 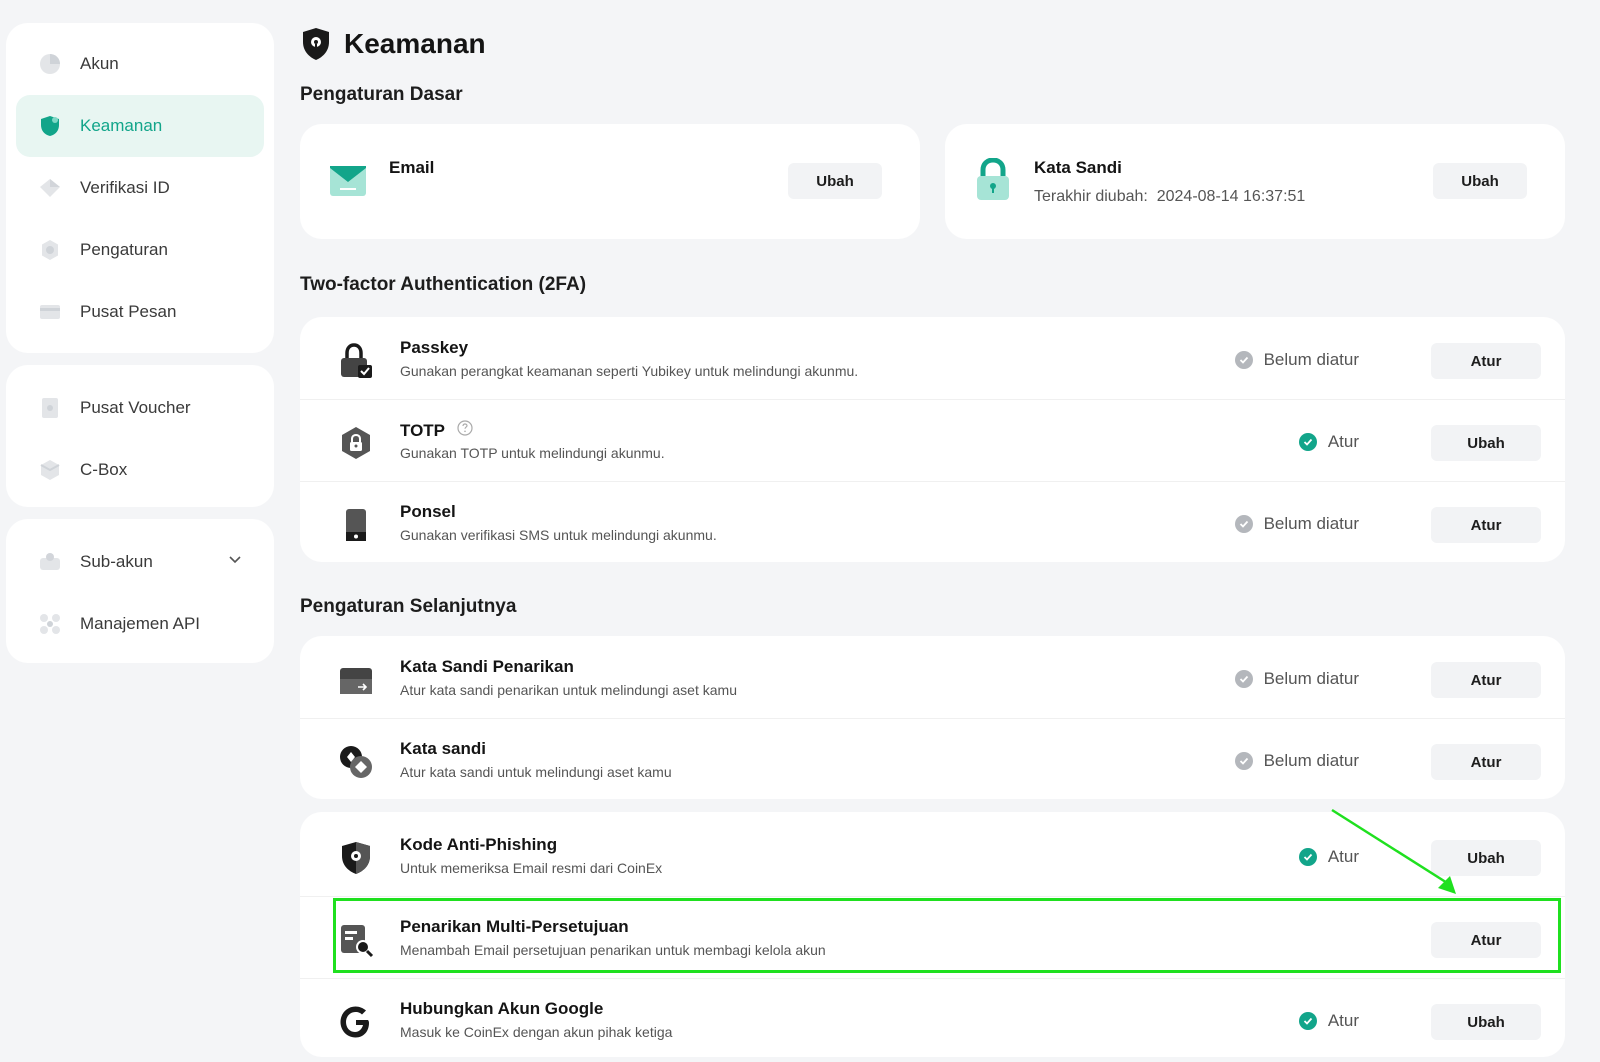 What do you see at coordinates (1486, 858) in the screenshot?
I see `anti-phishing-button: Ubah` at bounding box center [1486, 858].